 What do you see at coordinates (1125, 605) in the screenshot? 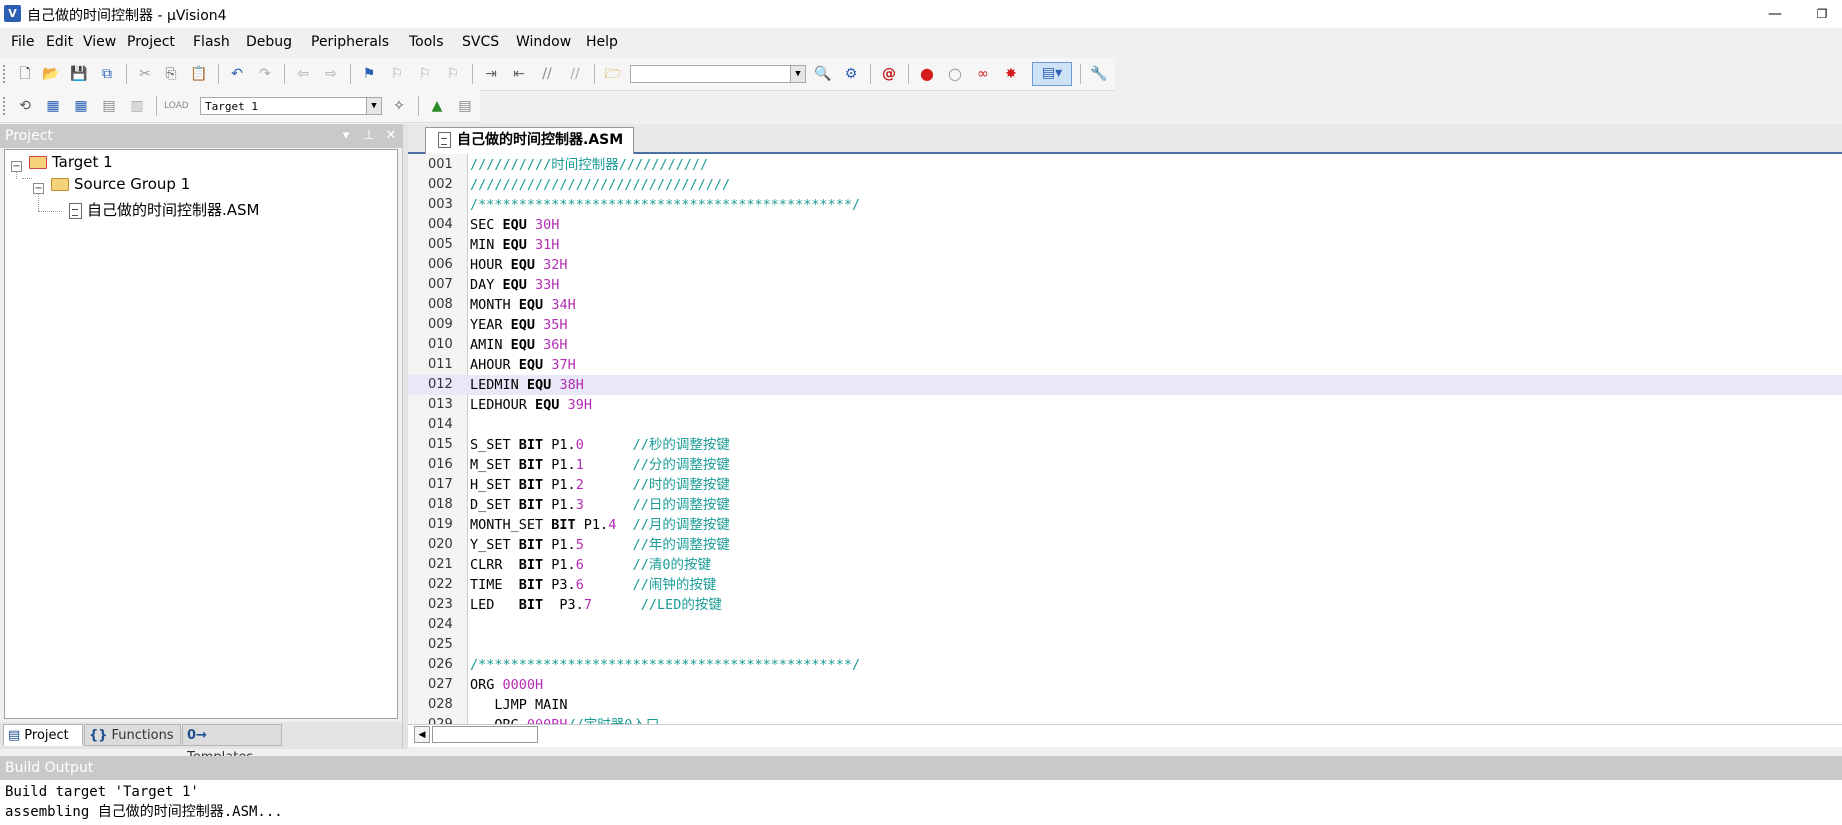
I see `code-line: 023 LED BIT P3.7 //LED的按键` at bounding box center [1125, 605].